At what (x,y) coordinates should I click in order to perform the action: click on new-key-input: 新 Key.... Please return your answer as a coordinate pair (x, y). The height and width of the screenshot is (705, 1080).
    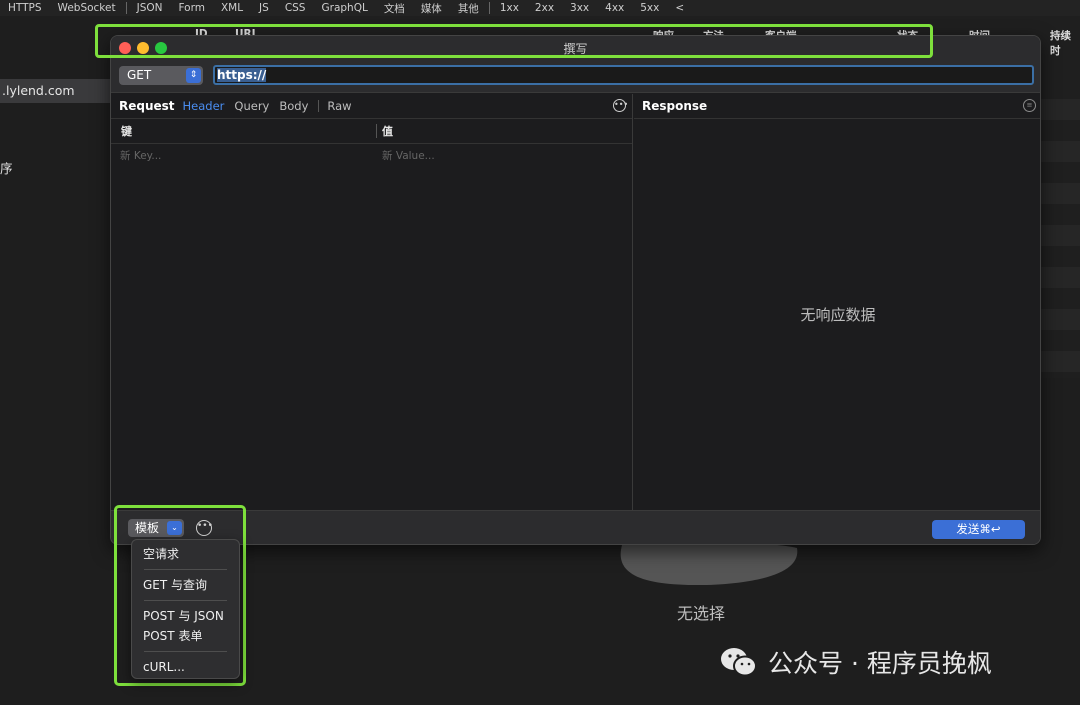
    Looking at the image, I should click on (140, 155).